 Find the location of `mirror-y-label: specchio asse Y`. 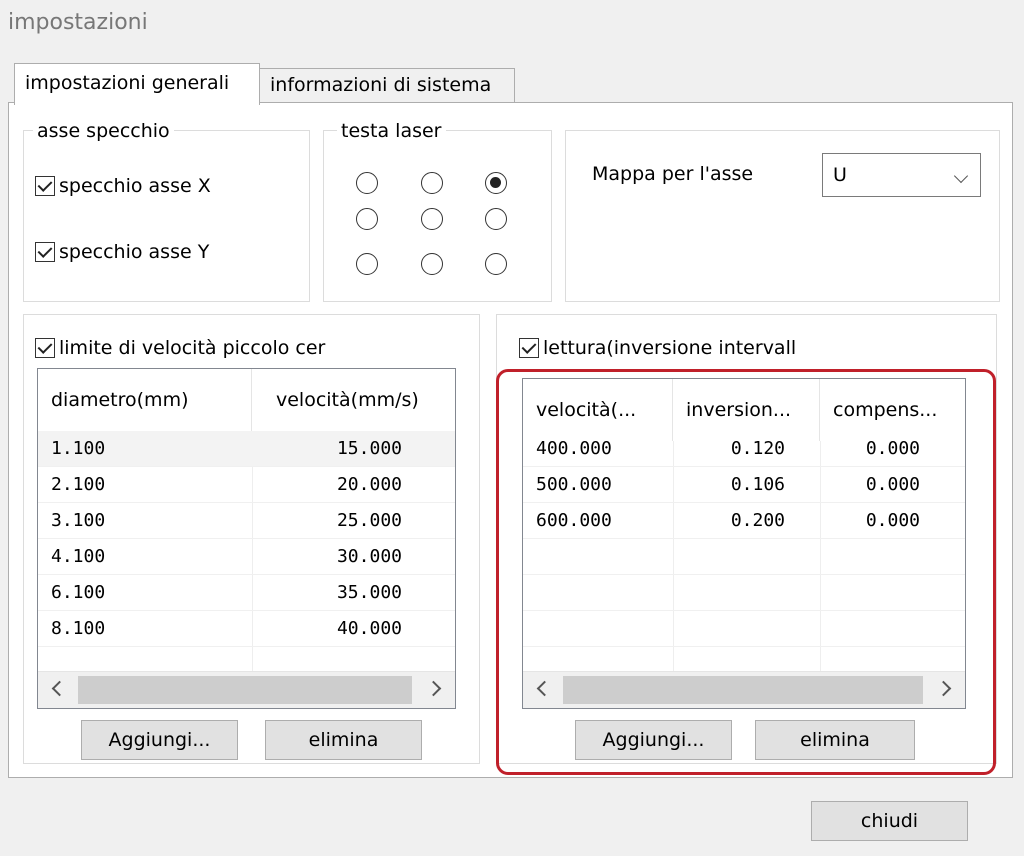

mirror-y-label: specchio asse Y is located at coordinates (134, 252).